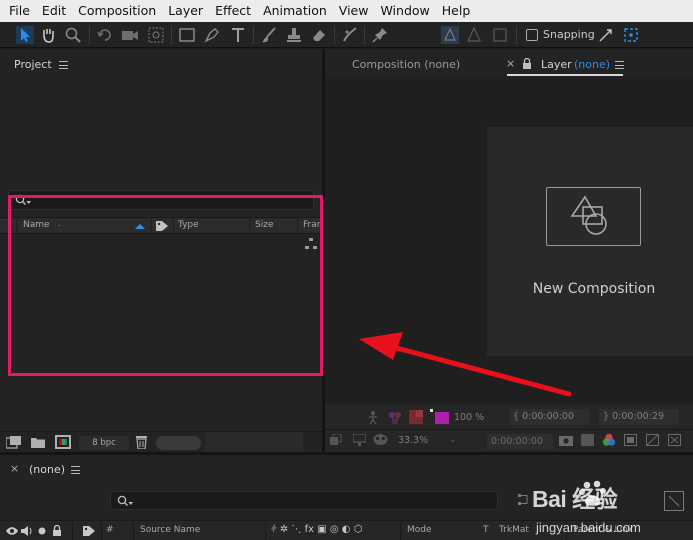  Describe the element at coordinates (469, 417) in the screenshot. I see `zoom-percent: 100 %` at that location.